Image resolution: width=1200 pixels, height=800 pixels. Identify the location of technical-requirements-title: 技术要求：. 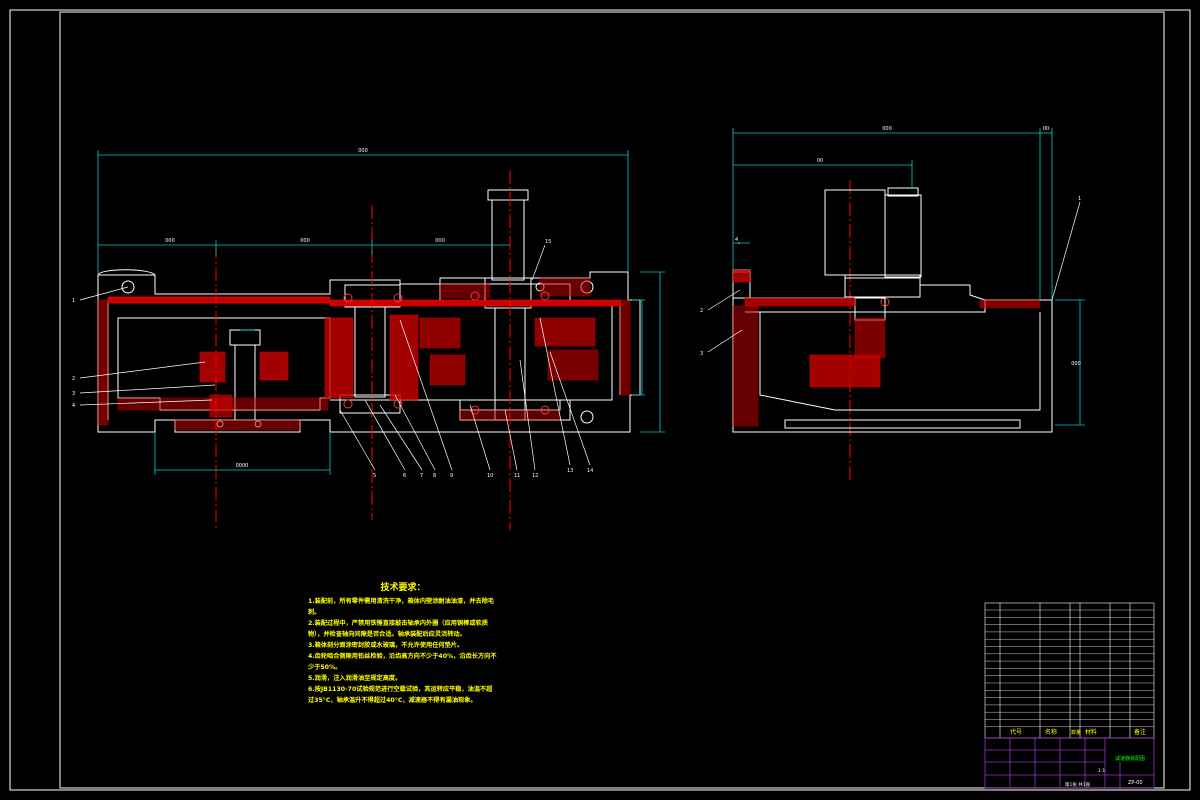
(403, 588).